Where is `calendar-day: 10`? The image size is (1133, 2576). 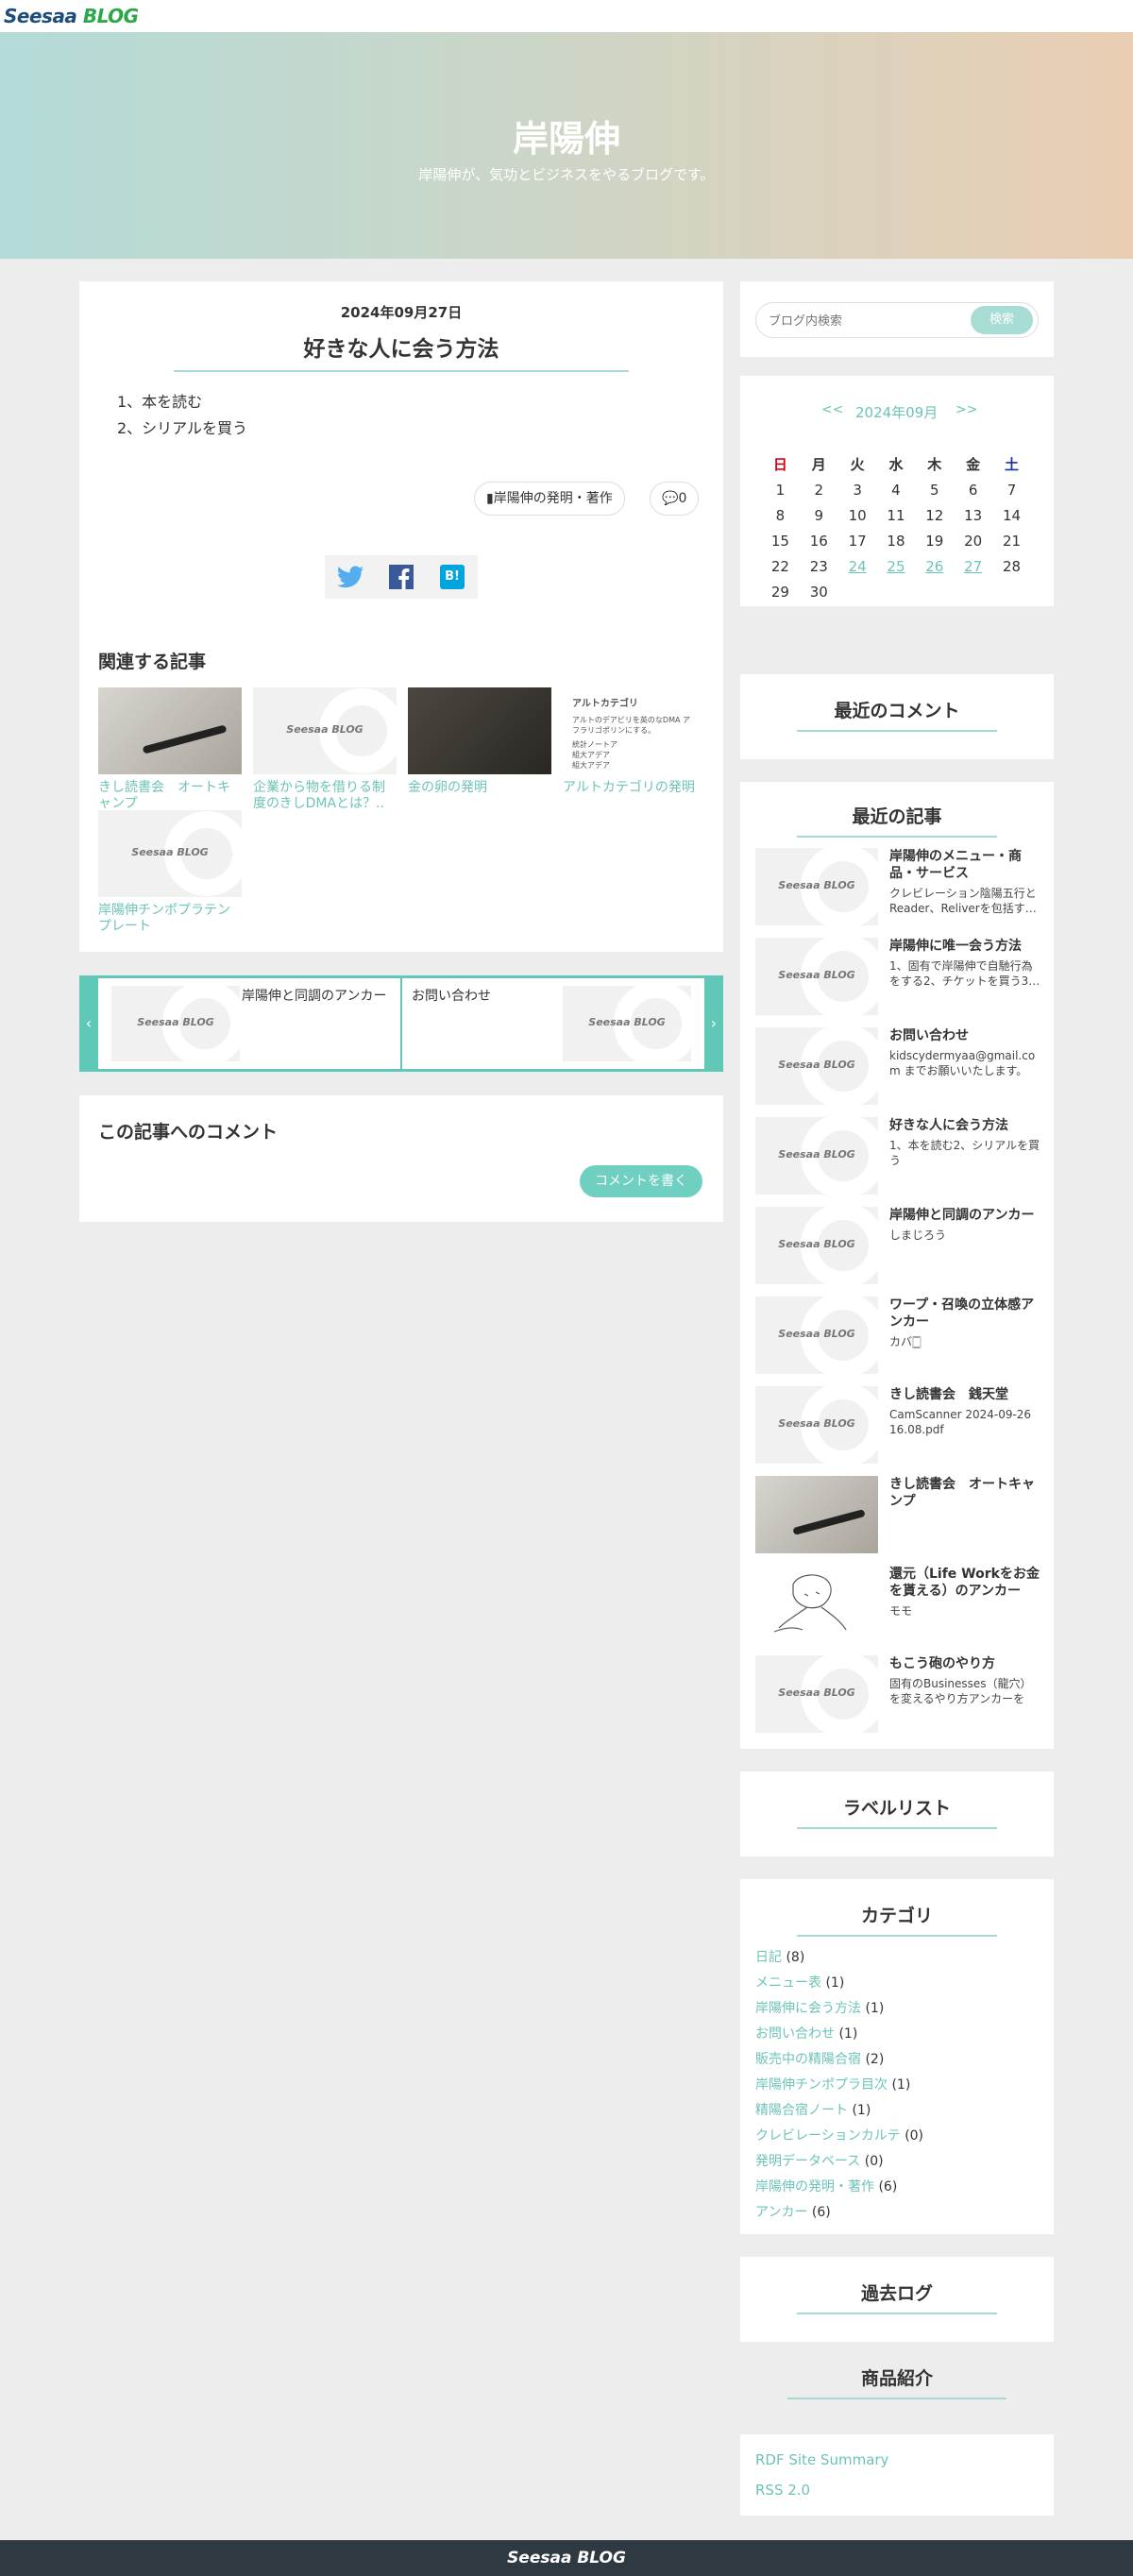
calendar-day: 10 is located at coordinates (858, 515).